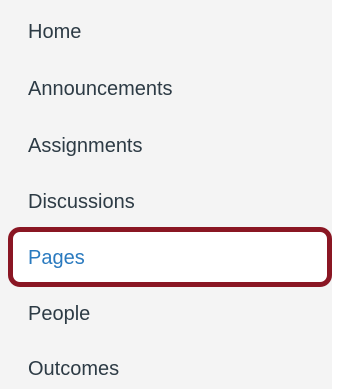 Image resolution: width=344 pixels, height=389 pixels. What do you see at coordinates (81, 202) in the screenshot?
I see `nav-item-discussions: Discussions` at bounding box center [81, 202].